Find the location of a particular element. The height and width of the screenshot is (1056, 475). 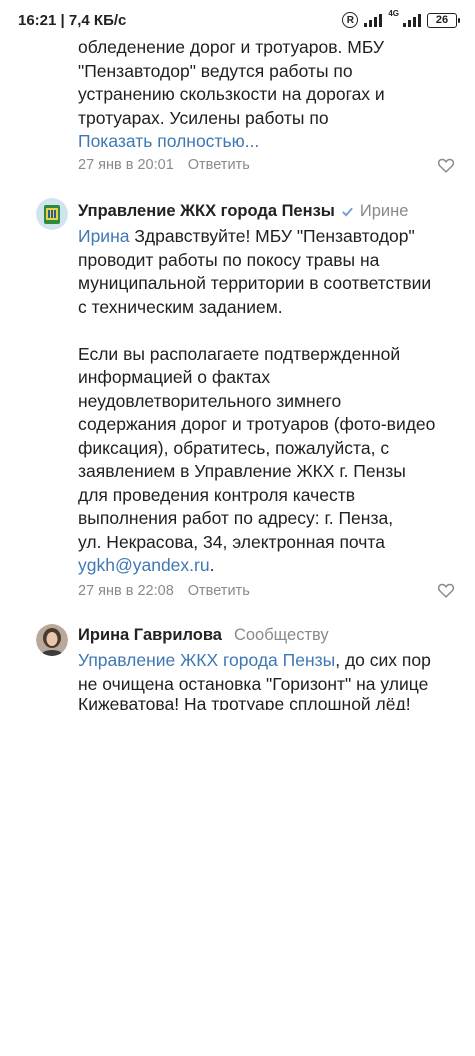

status-time: 16:21 | 7,4 КБ/с is located at coordinates (72, 20).